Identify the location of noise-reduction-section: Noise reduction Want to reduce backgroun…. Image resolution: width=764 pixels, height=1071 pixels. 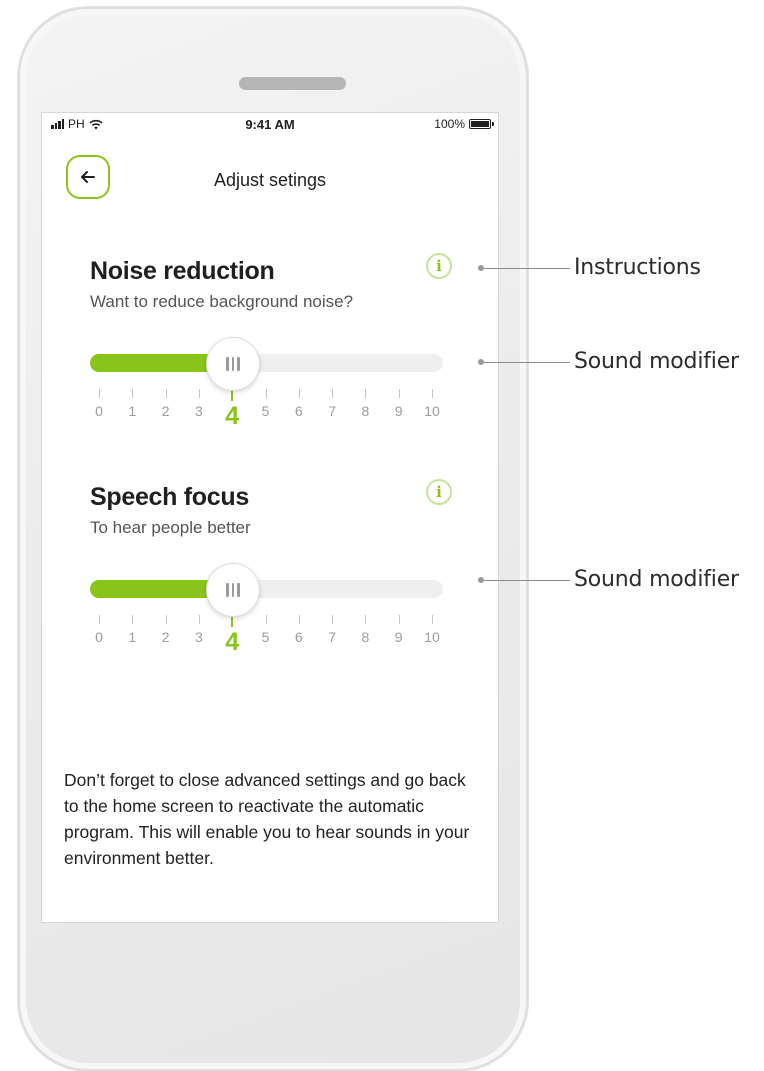
(271, 282).